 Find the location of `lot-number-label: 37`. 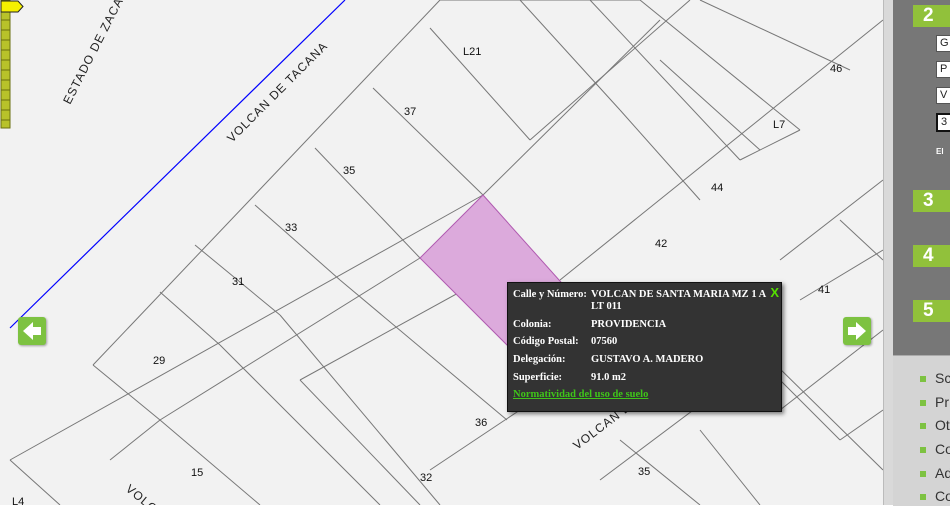

lot-number-label: 37 is located at coordinates (410, 112).